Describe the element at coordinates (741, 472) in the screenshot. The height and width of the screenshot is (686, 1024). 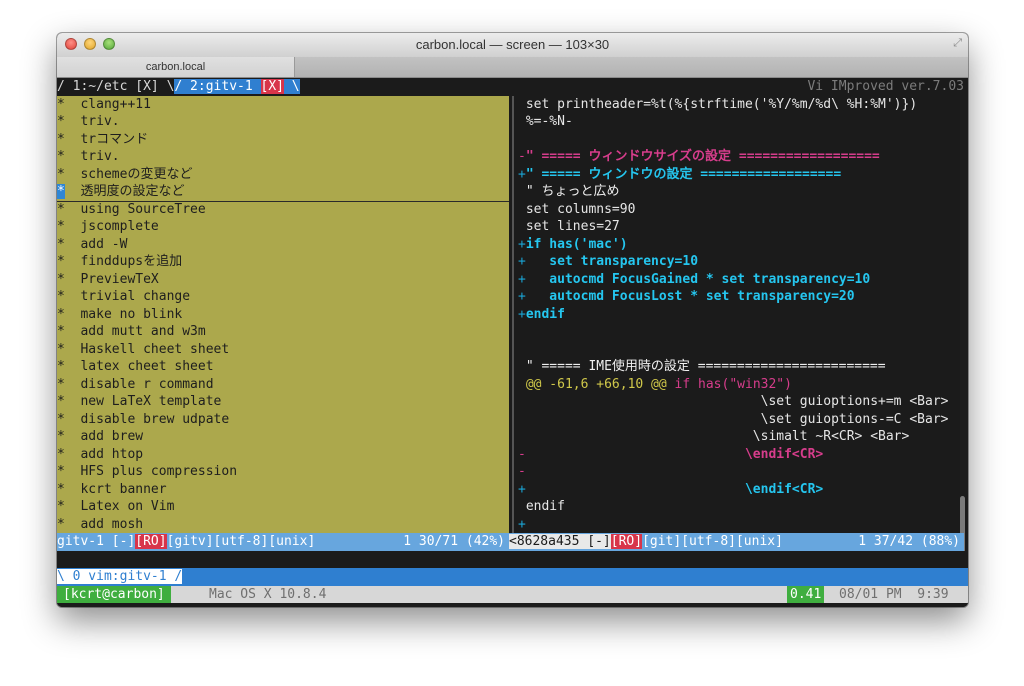
I see `diff-line: -` at that location.